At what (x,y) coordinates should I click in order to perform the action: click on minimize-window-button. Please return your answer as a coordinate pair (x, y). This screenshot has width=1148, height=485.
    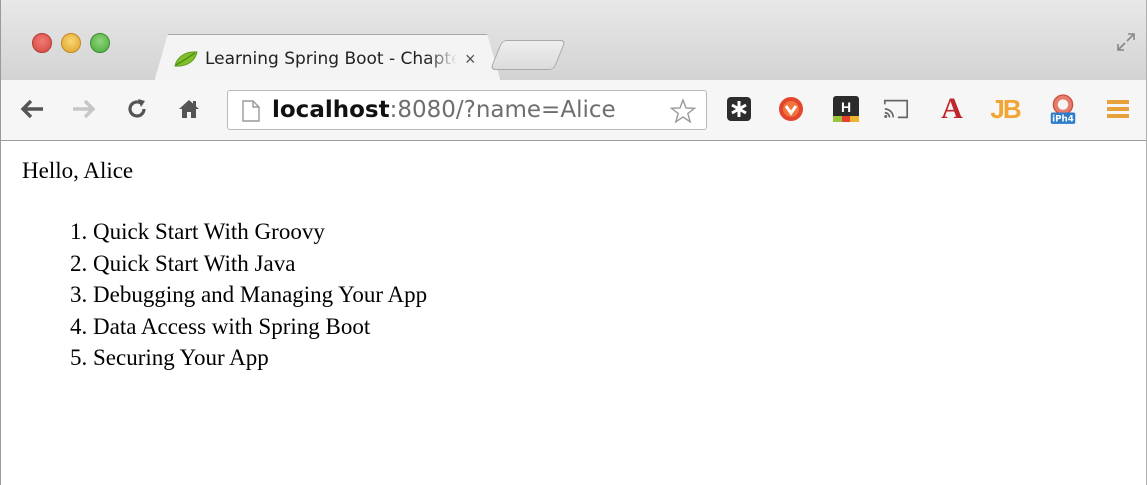
    Looking at the image, I should click on (71, 43).